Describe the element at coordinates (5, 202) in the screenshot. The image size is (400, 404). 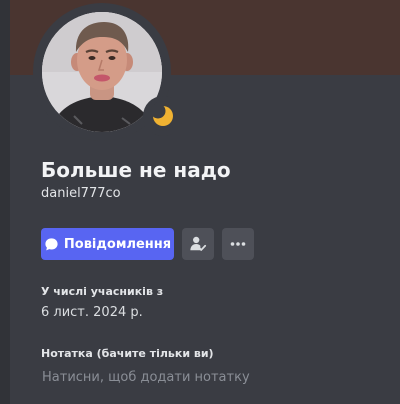
I see `background-strip` at that location.